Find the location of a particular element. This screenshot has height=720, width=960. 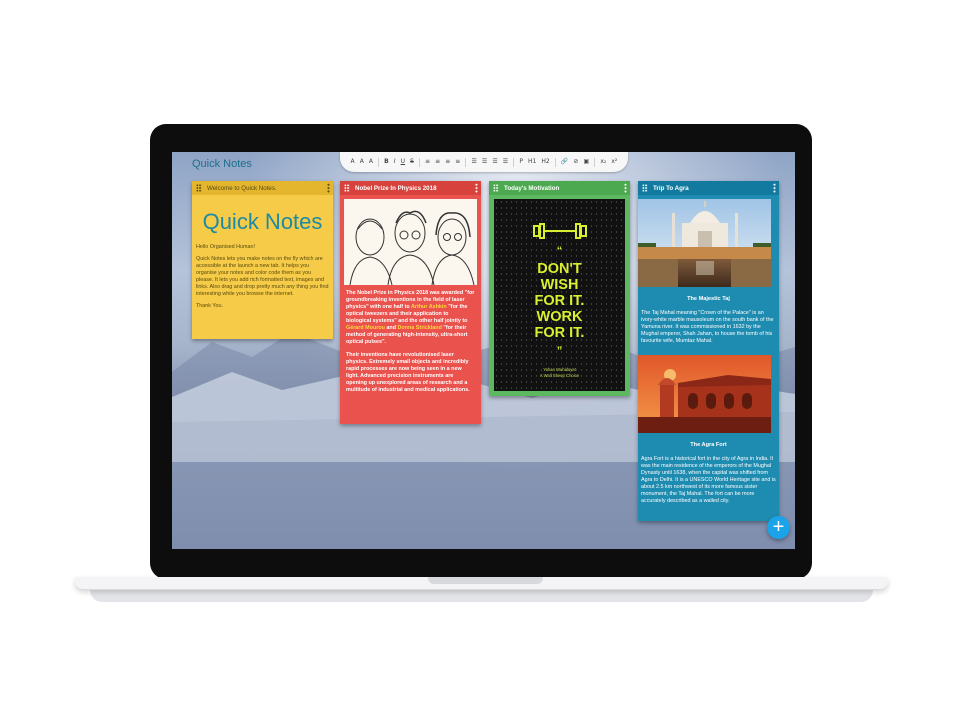

note-paragraph: Hello Organised Human! is located at coordinates (226, 247).